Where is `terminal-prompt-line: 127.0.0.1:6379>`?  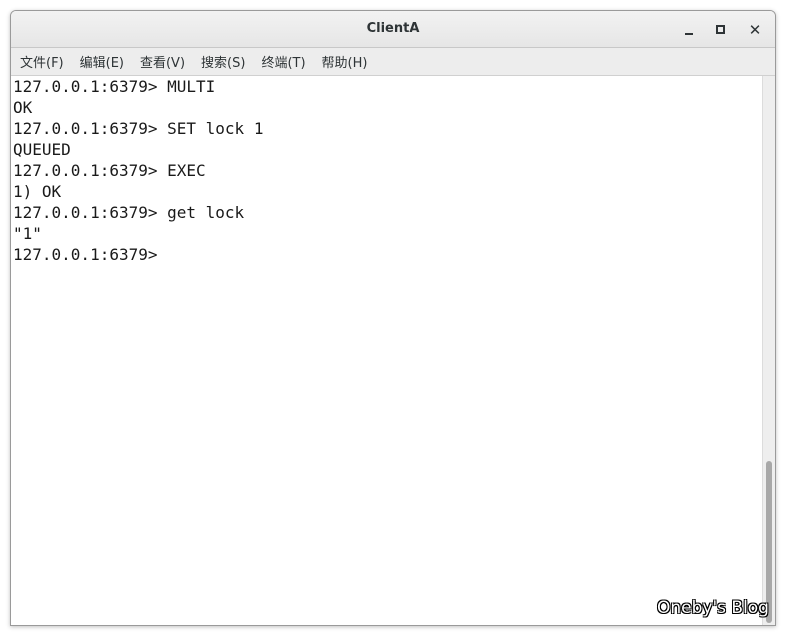 terminal-prompt-line: 127.0.0.1:6379> is located at coordinates (90, 254).